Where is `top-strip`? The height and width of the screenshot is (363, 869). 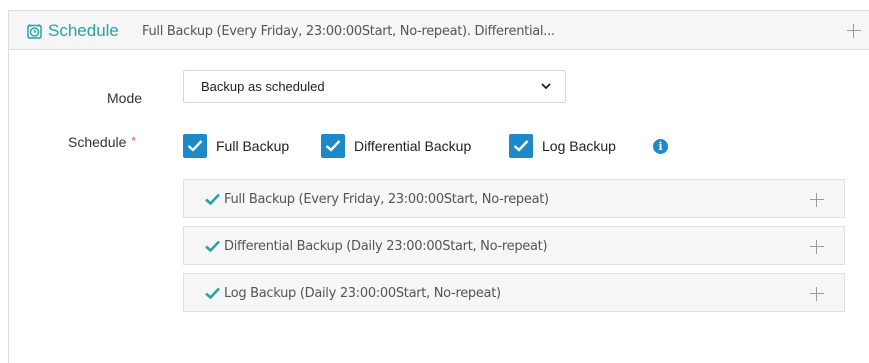 top-strip is located at coordinates (434, 5).